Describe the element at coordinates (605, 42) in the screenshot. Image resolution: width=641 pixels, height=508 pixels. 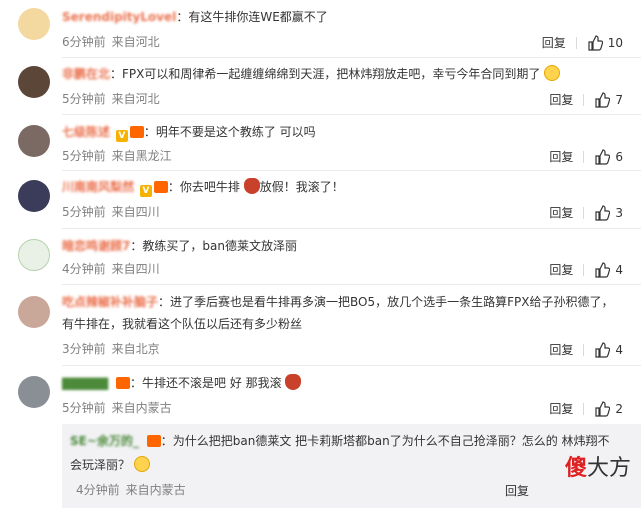
I see `like-button: 10` at that location.